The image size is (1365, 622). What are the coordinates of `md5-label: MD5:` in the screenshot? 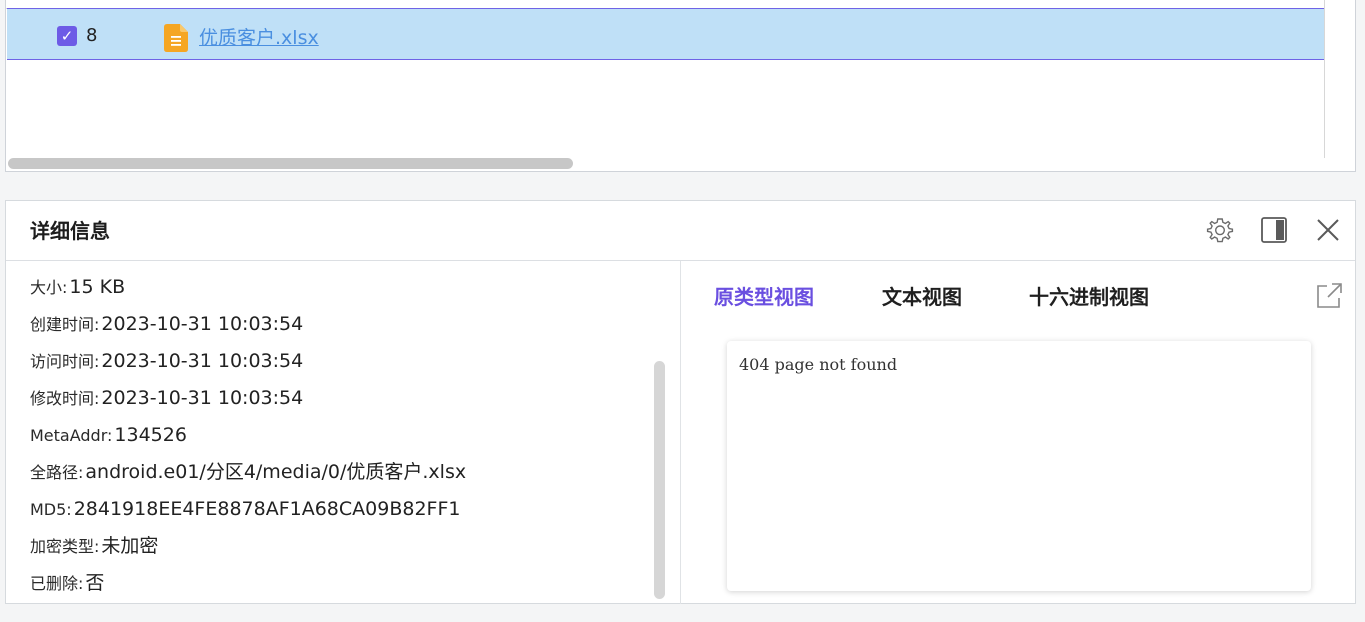 It's located at (51, 509).